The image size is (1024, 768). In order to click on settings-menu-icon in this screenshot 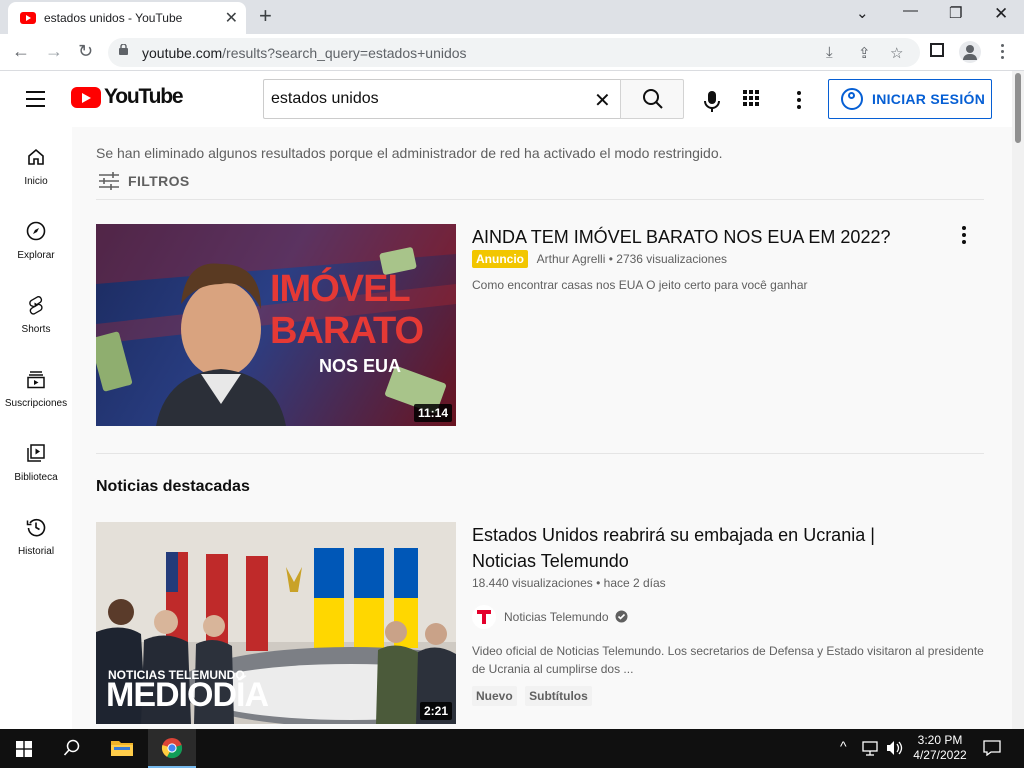, I will do `click(799, 101)`.